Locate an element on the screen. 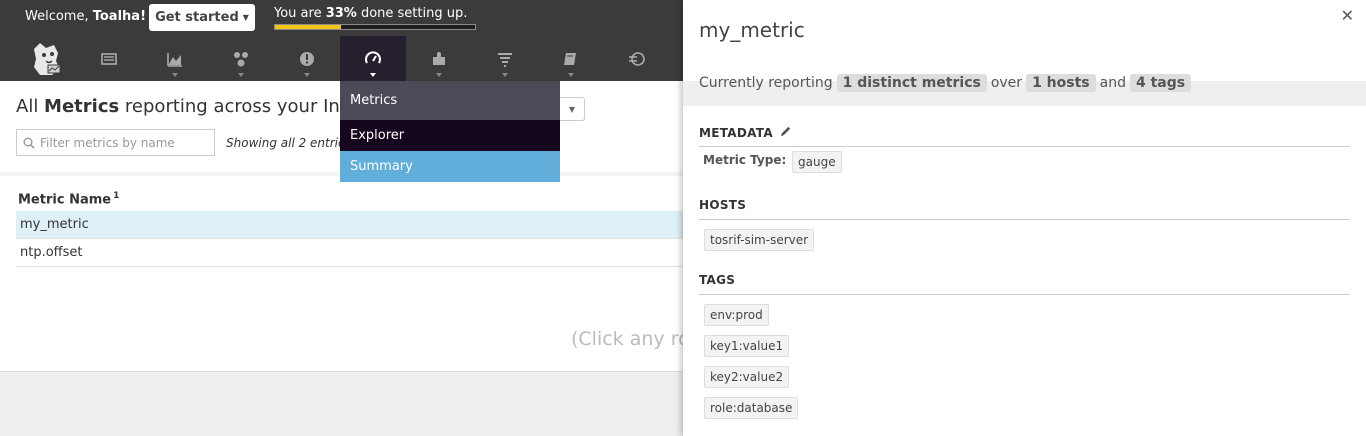  dropdown-header: Metrics is located at coordinates (450, 100).